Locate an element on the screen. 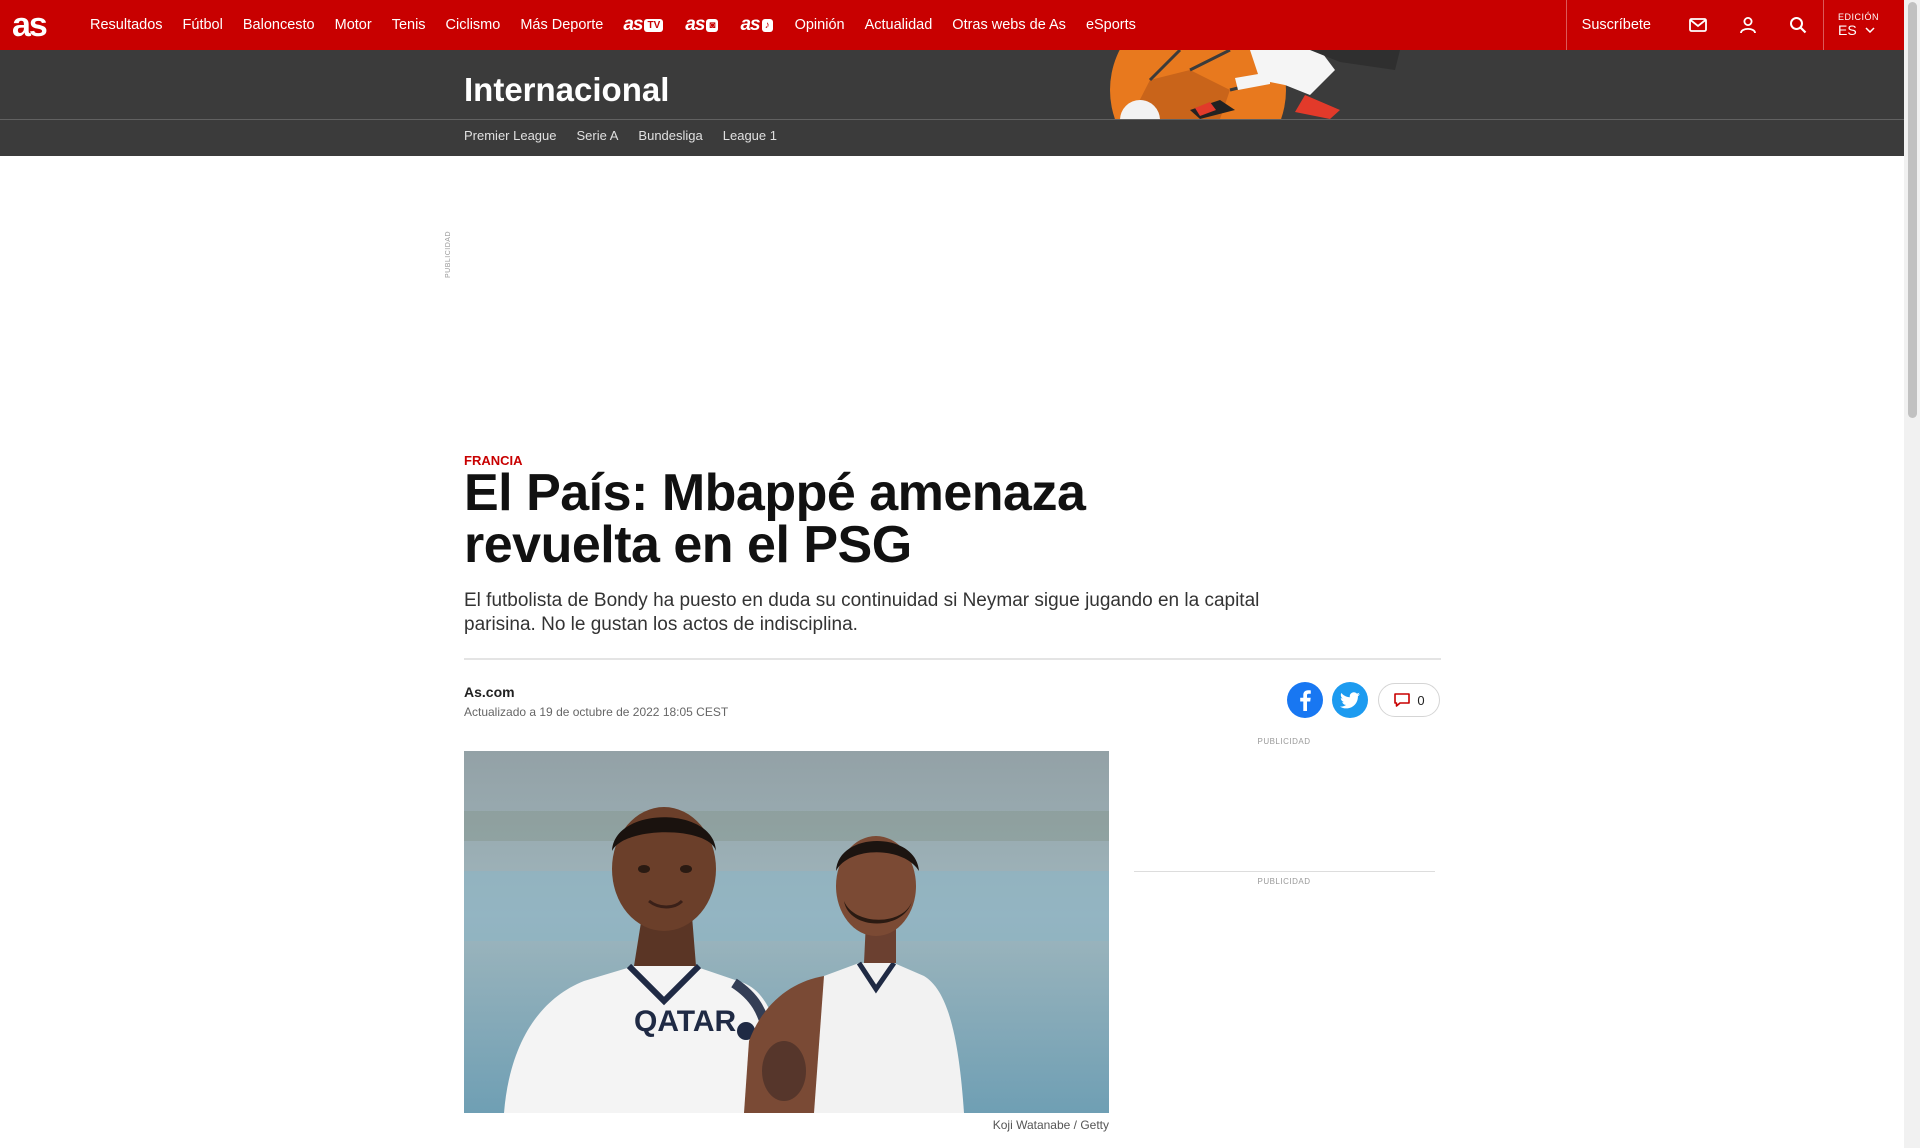  section-title: Internacional is located at coordinates (566, 90).